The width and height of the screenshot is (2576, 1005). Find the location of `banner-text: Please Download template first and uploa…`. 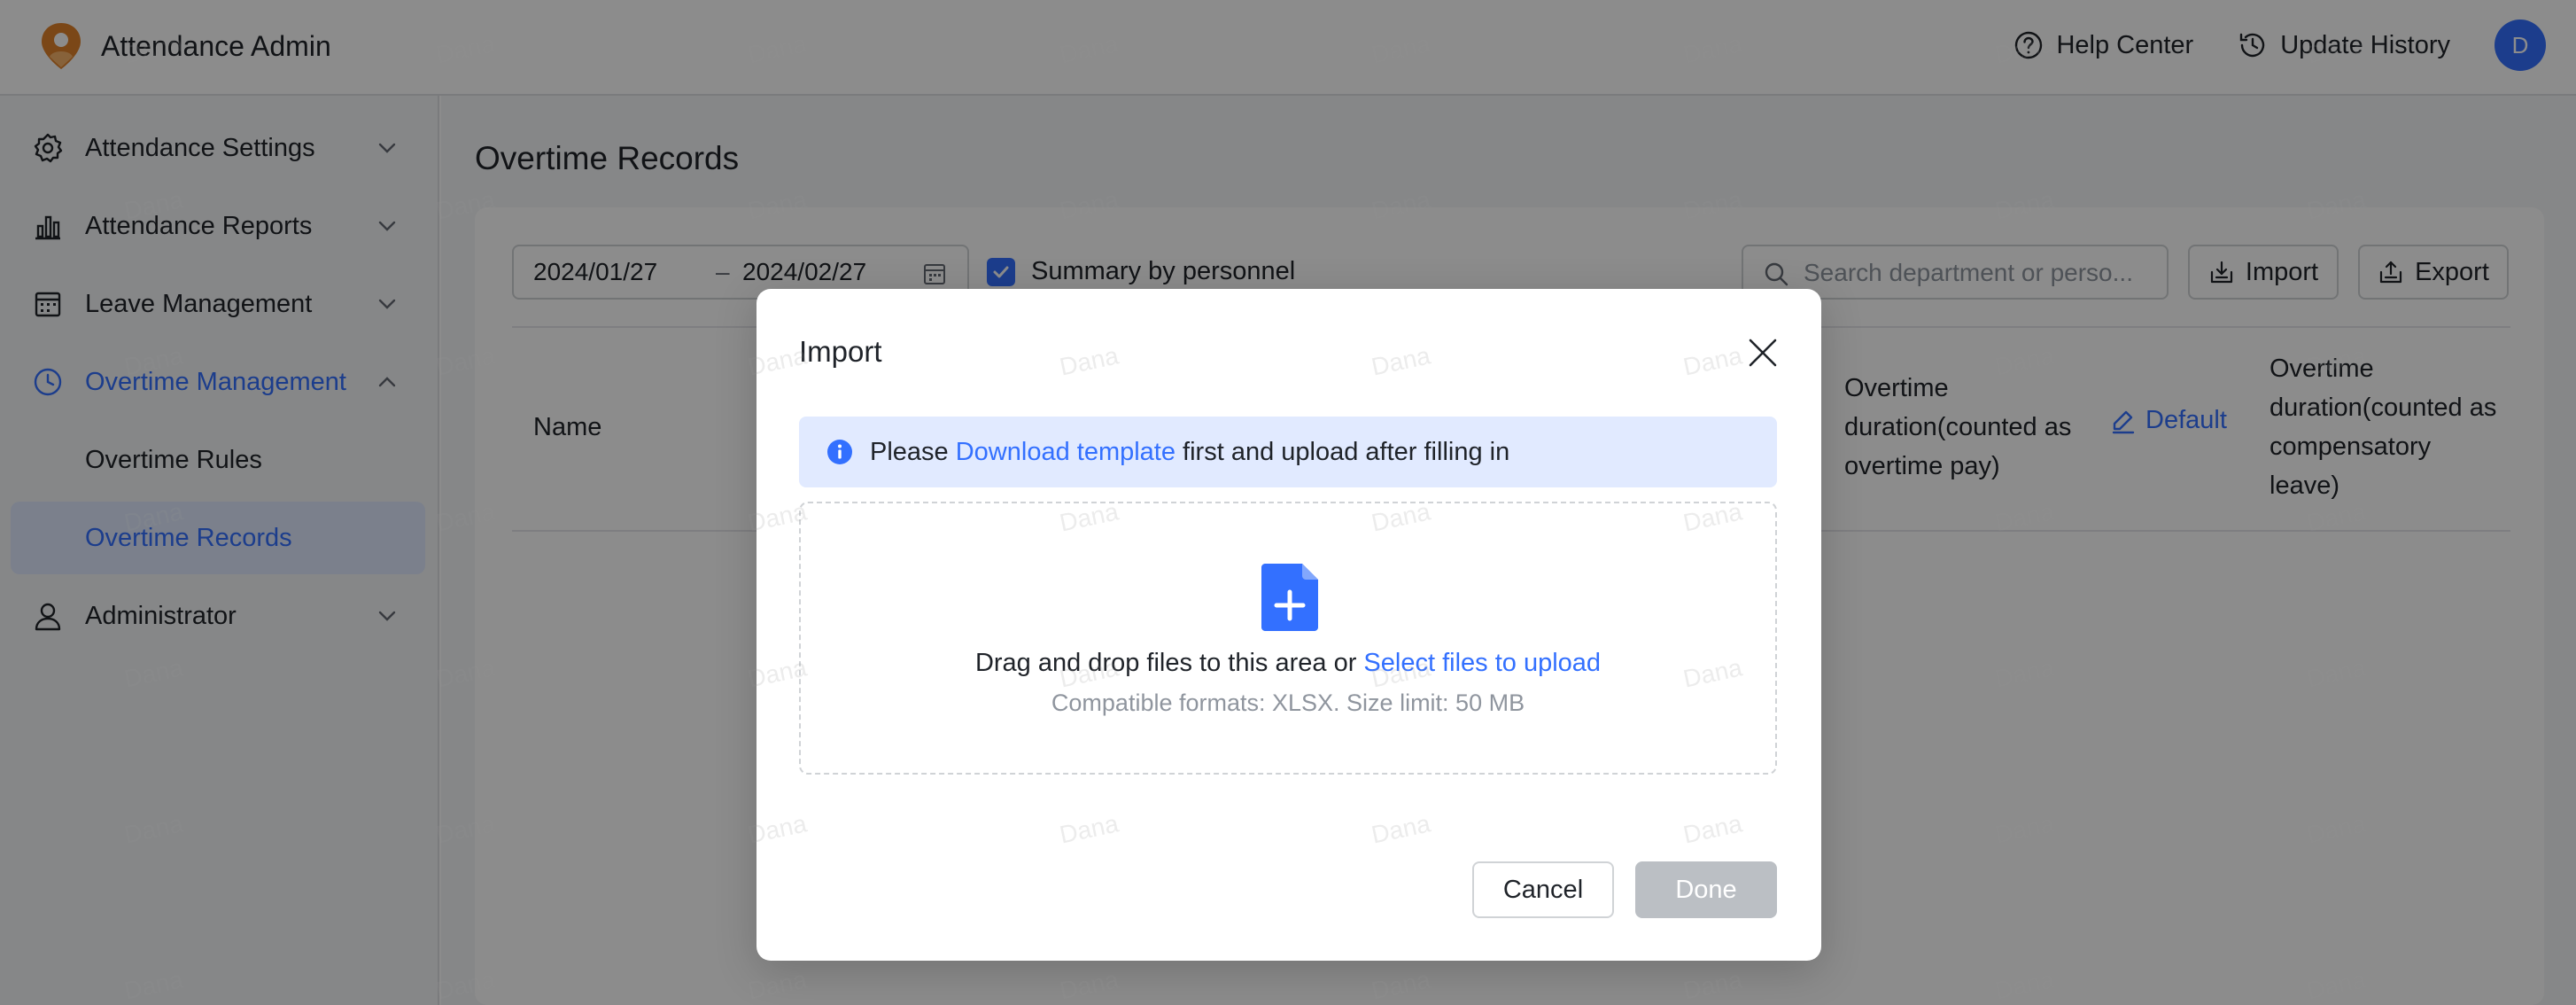

banner-text: Please Download template first and uploa… is located at coordinates (1189, 453).